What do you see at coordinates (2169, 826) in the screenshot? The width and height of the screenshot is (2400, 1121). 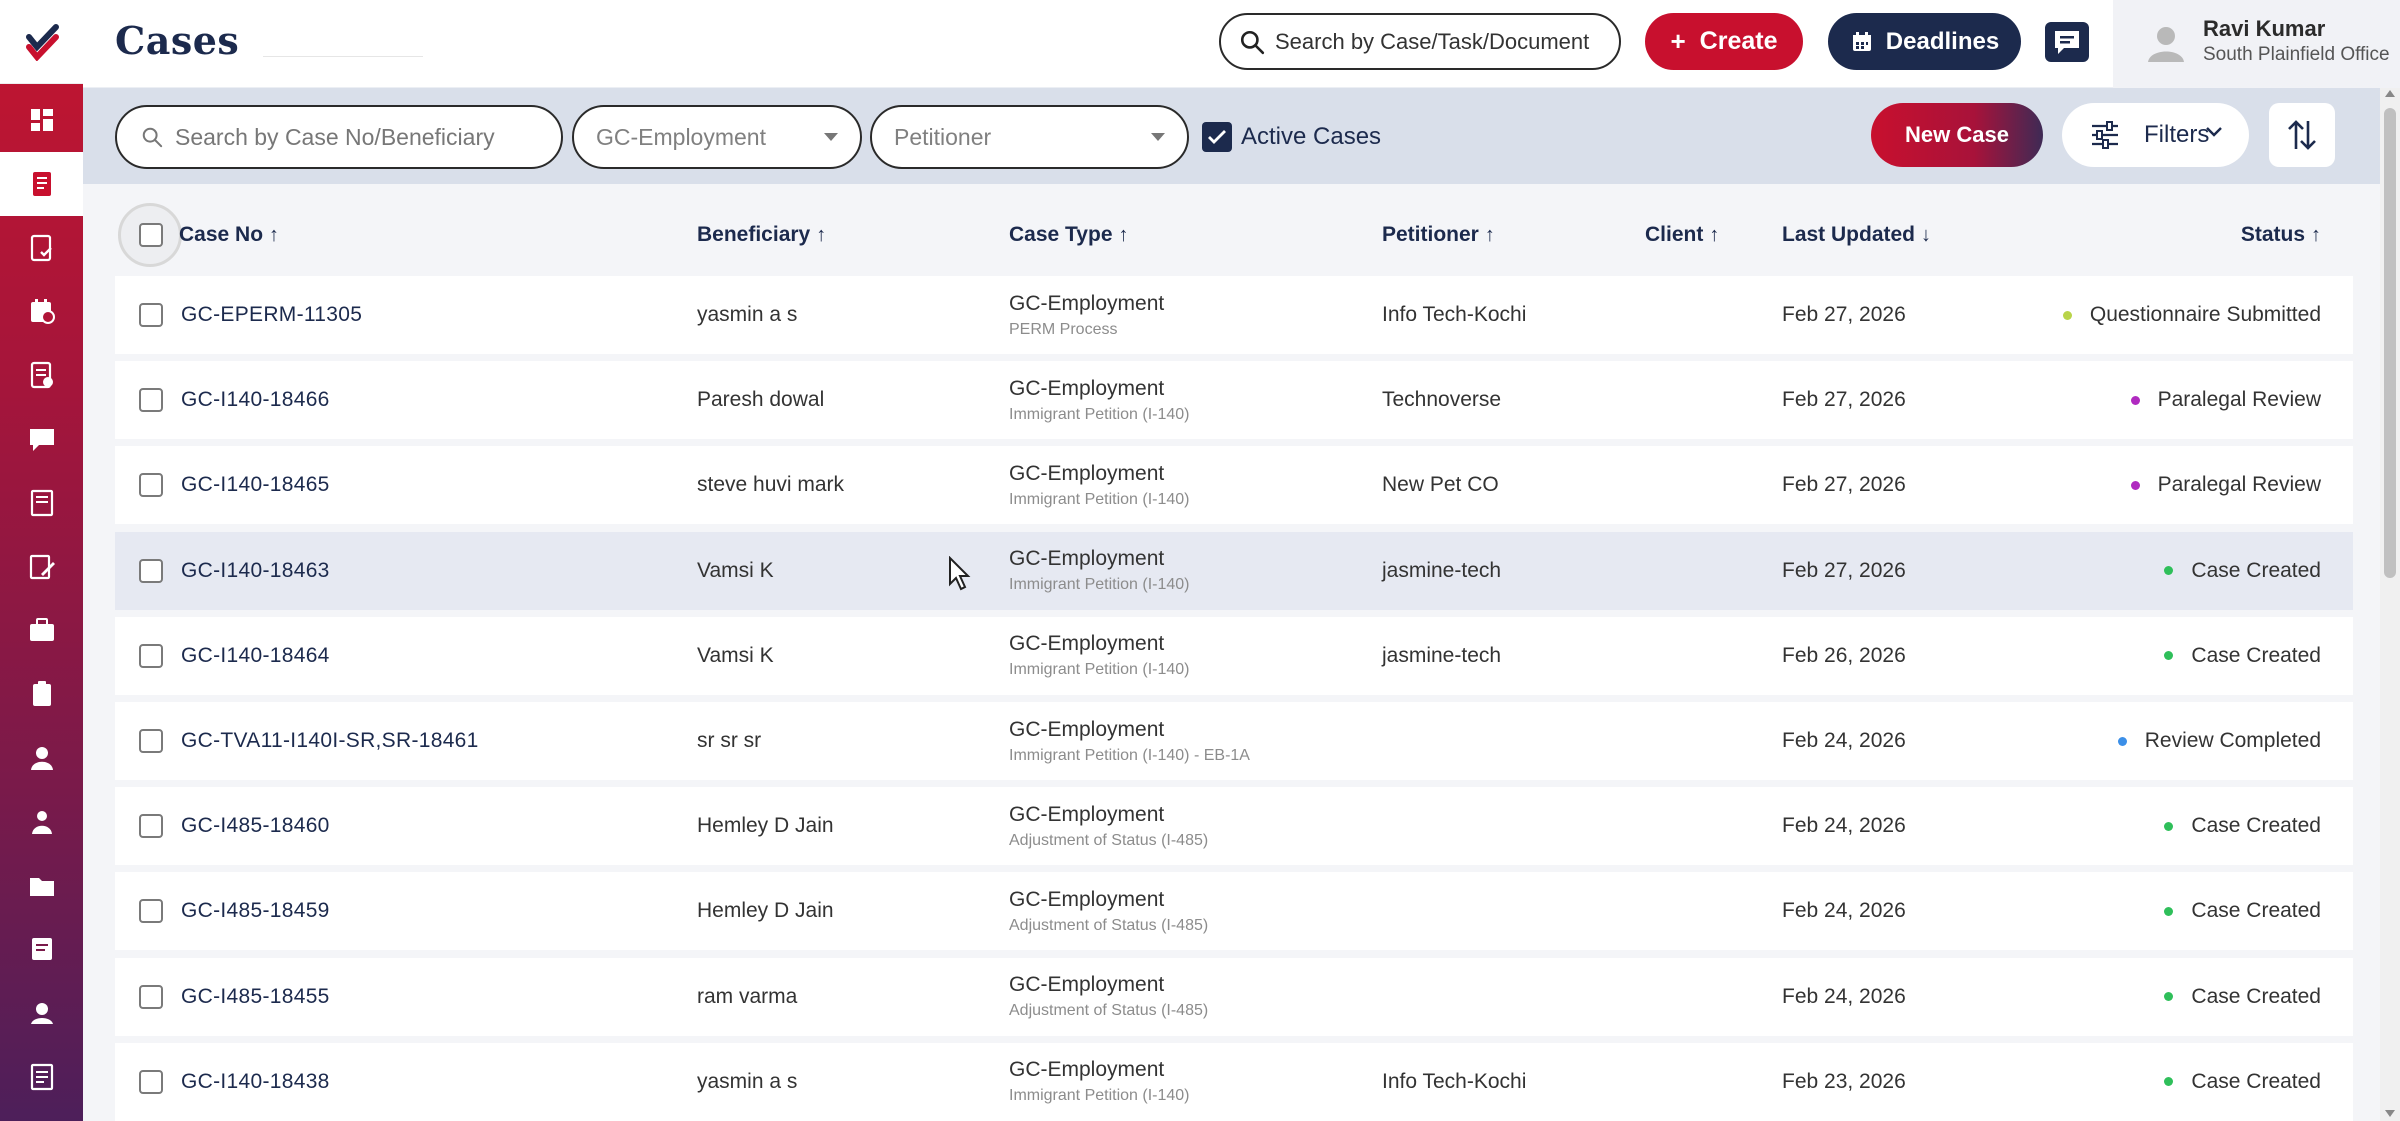 I see `status-dot-icon` at bounding box center [2169, 826].